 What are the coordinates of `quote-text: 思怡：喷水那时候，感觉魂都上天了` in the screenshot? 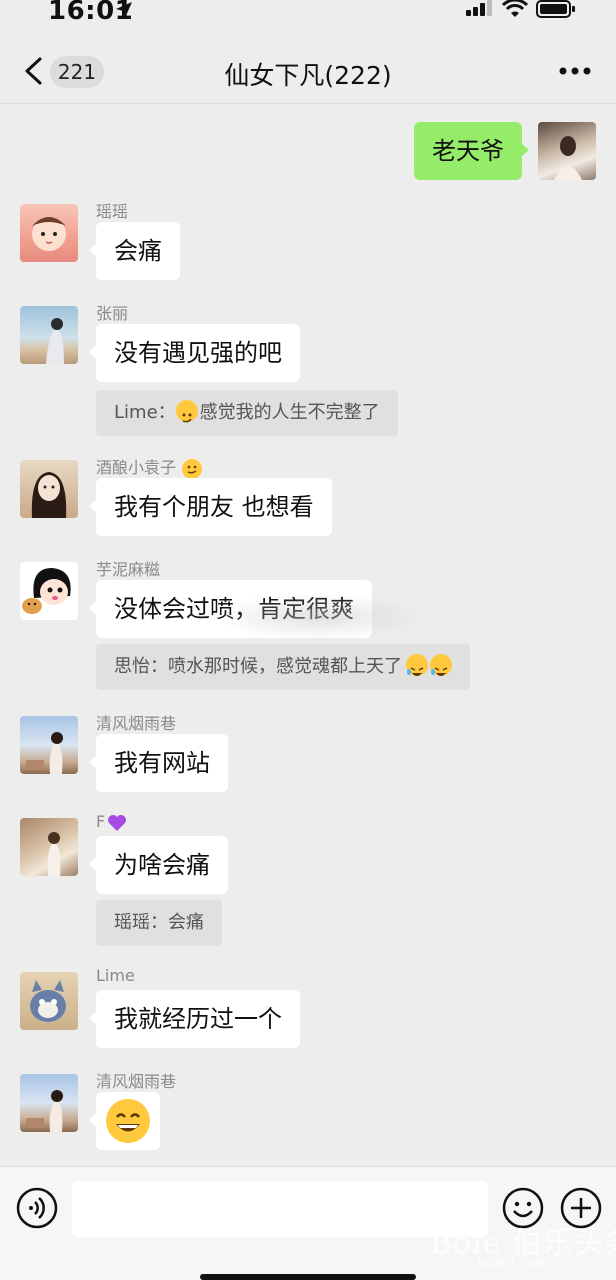 It's located at (258, 666).